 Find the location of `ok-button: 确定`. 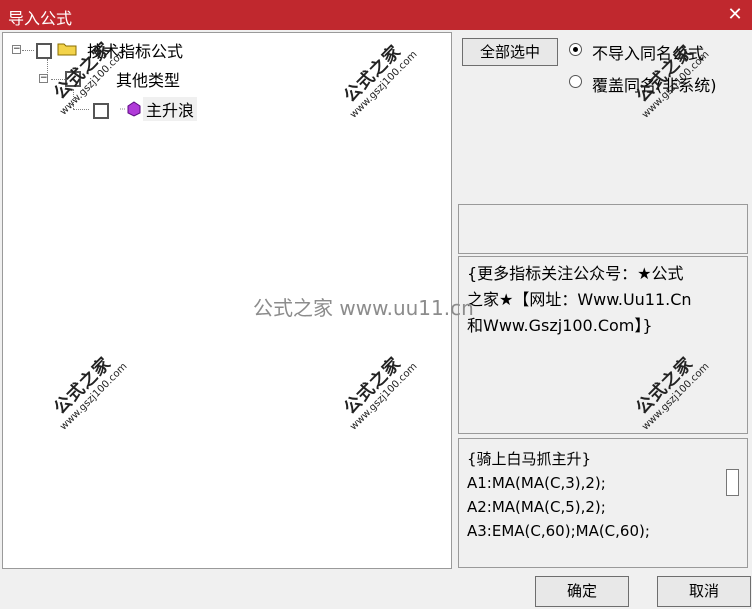

ok-button: 确定 is located at coordinates (582, 591).